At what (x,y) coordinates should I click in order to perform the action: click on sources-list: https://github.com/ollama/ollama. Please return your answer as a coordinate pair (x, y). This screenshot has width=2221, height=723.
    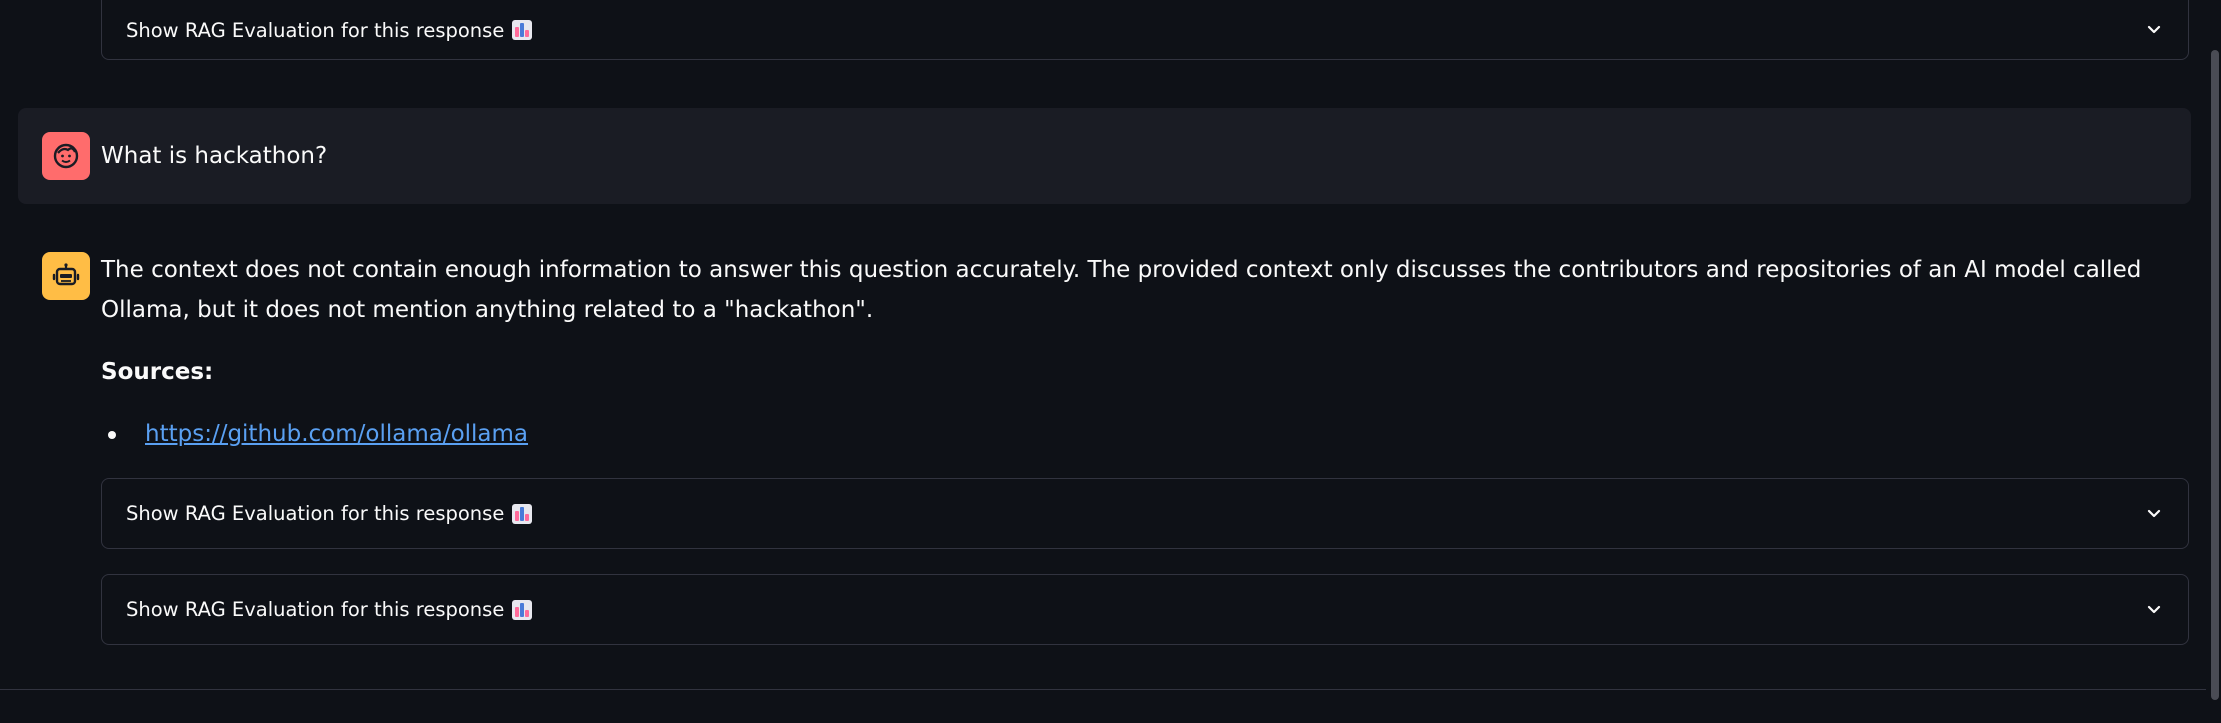
    Looking at the image, I should click on (314, 434).